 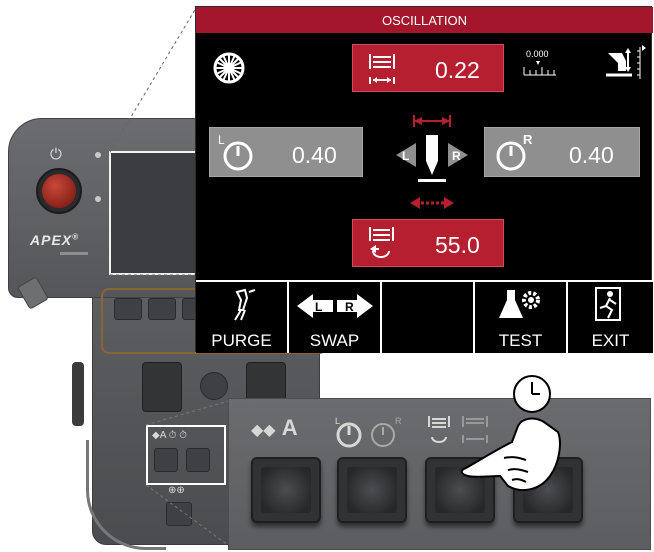 What do you see at coordinates (334, 340) in the screenshot?
I see `swap-label: SWAP` at bounding box center [334, 340].